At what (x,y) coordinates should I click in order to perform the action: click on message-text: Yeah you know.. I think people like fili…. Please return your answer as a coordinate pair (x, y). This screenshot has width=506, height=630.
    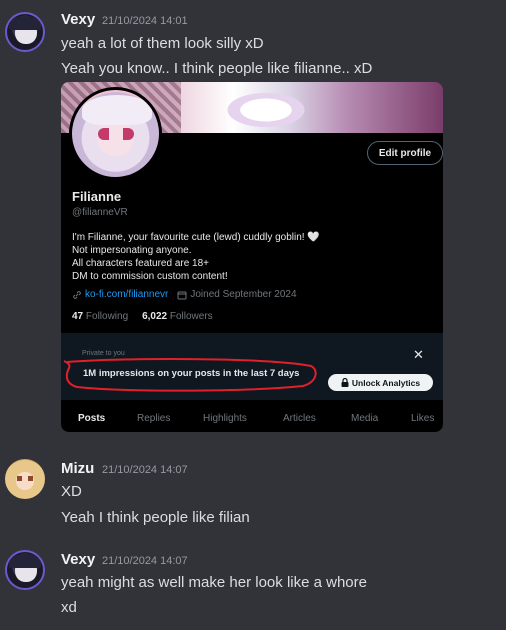
    Looking at the image, I should click on (217, 68).